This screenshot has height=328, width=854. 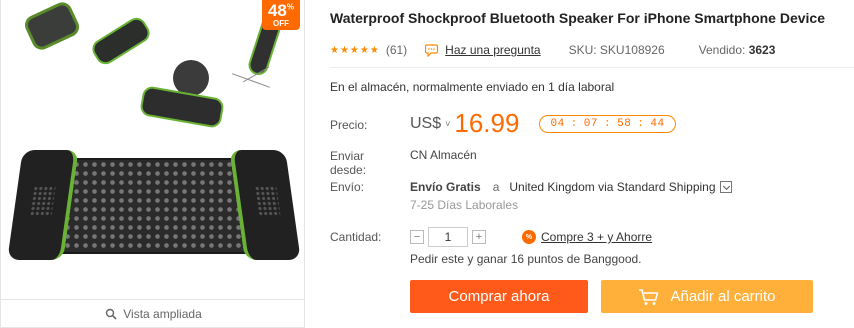 I want to click on reviews-count-link: (61), so click(x=396, y=50).